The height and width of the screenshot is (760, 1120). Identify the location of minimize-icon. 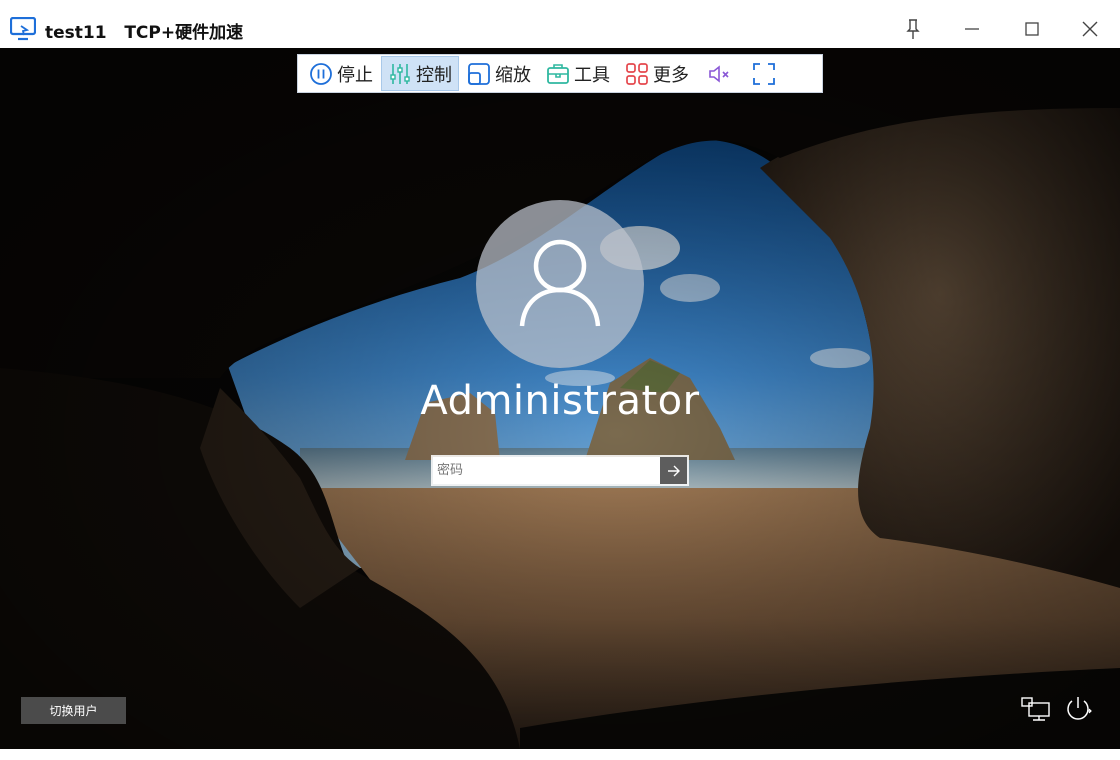
(972, 29).